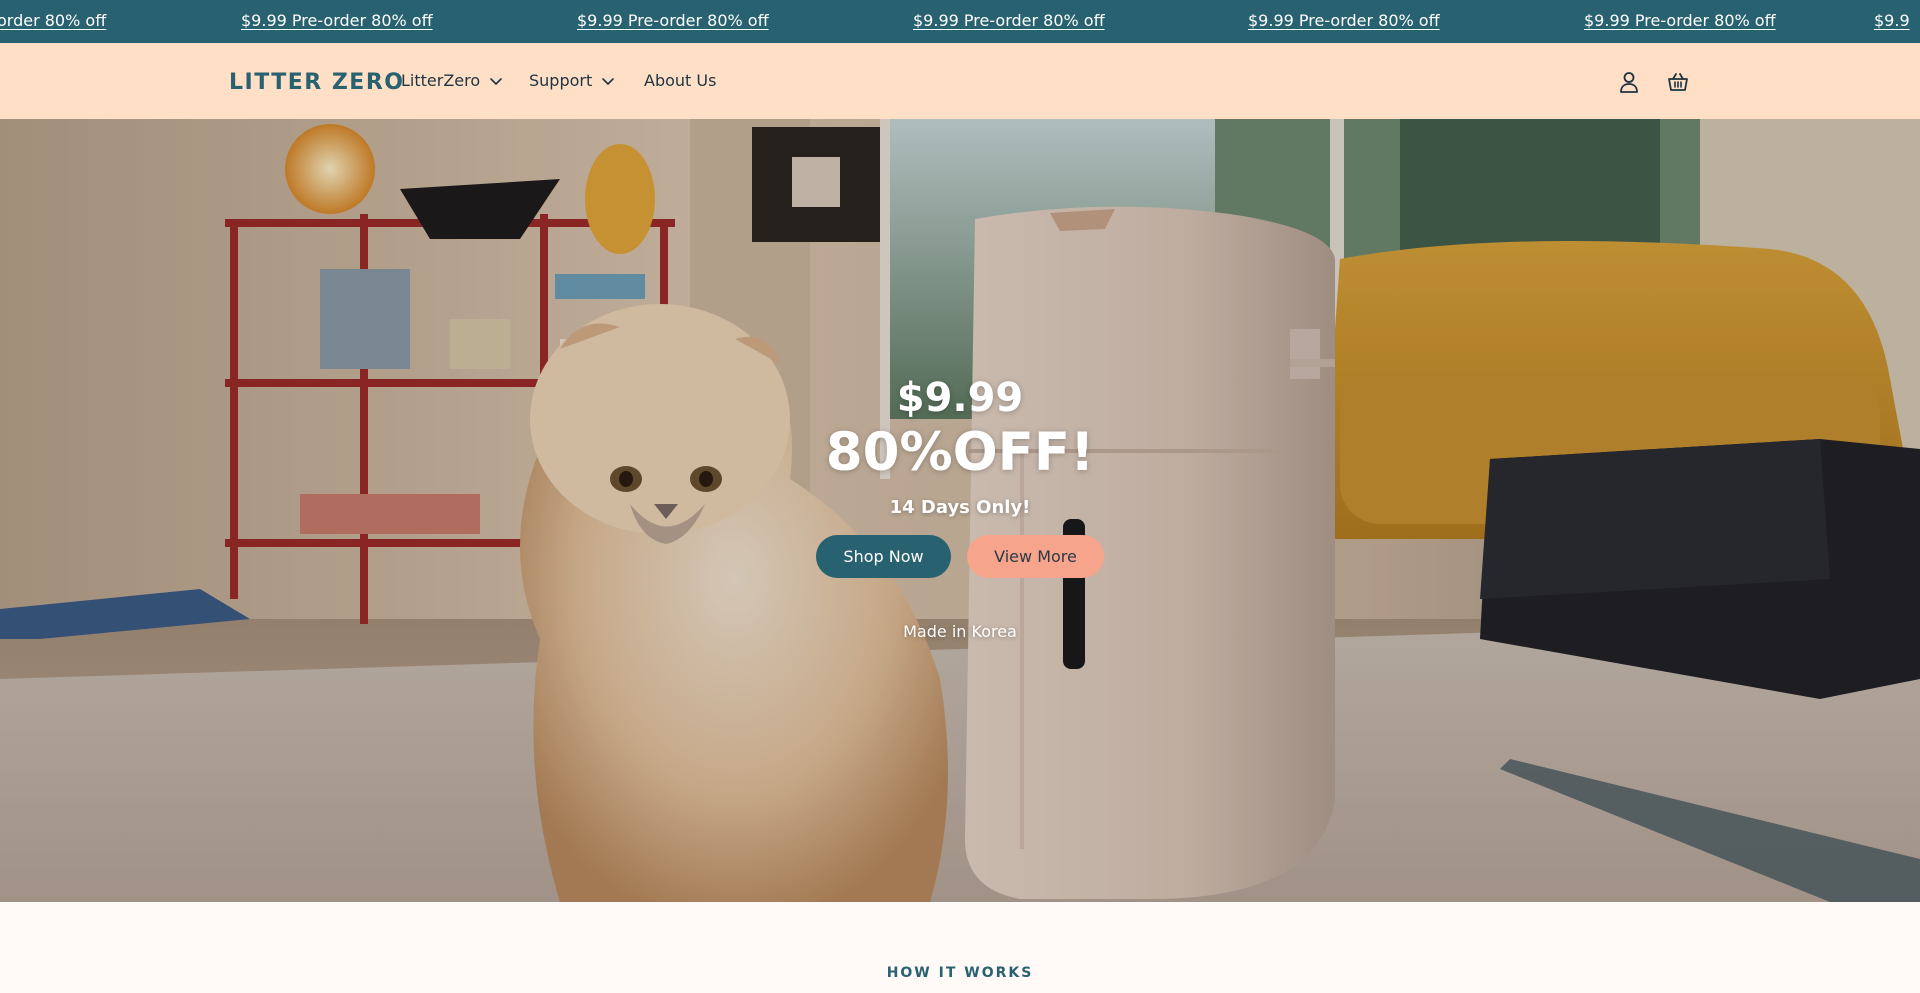  I want to click on nav-item-label: Support, so click(561, 80).